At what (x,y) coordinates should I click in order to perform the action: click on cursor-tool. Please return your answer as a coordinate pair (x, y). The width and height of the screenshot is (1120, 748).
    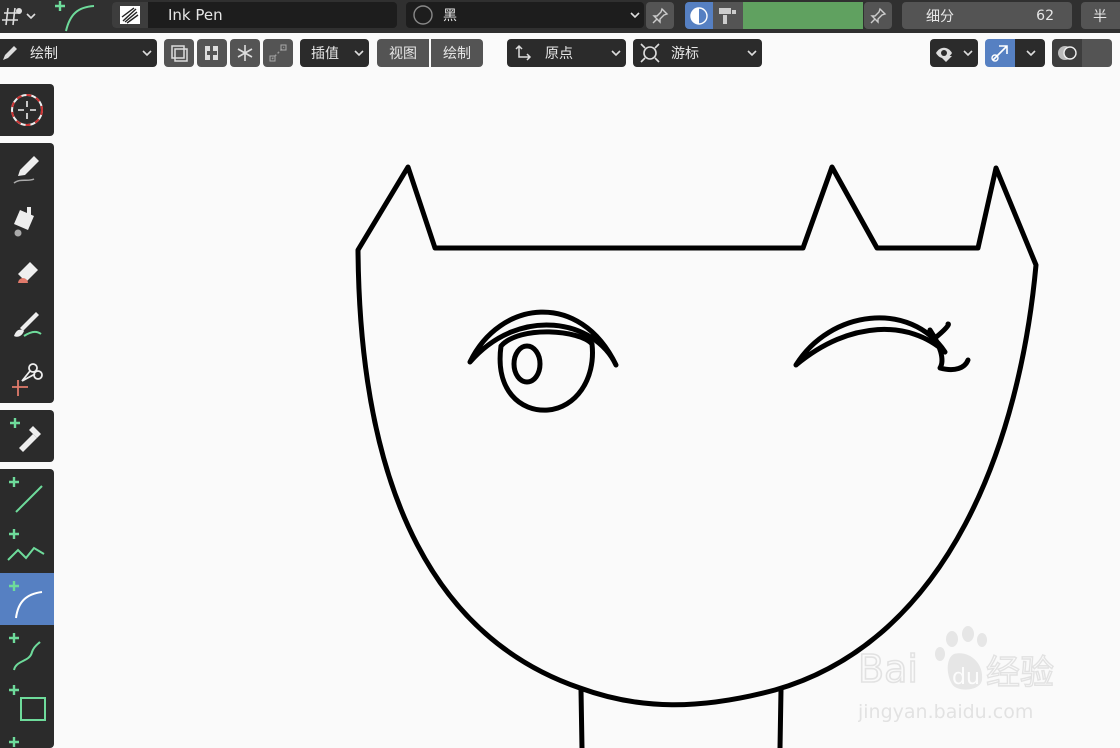
    Looking at the image, I should click on (27, 110).